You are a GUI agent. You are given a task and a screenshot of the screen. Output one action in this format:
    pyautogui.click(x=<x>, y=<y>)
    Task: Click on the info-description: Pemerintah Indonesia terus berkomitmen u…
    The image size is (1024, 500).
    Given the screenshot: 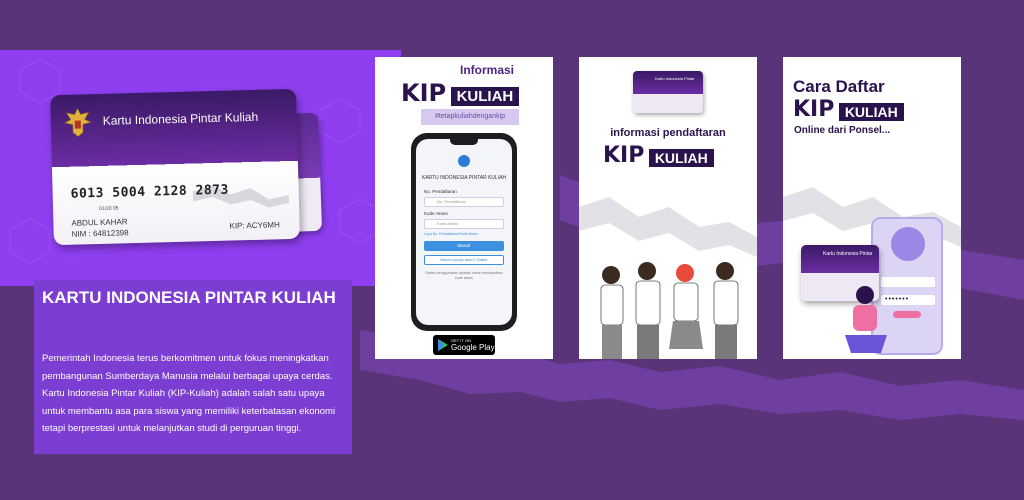 What is the action you would take?
    pyautogui.click(x=189, y=393)
    